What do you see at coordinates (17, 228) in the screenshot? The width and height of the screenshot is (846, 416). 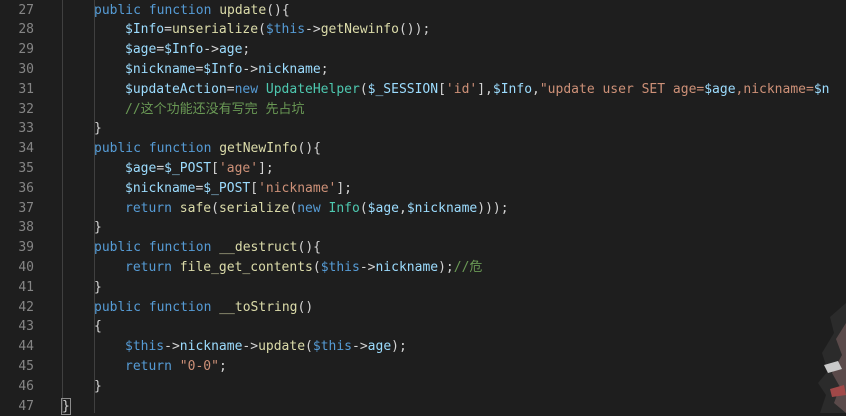 I see `line-number: 38` at bounding box center [17, 228].